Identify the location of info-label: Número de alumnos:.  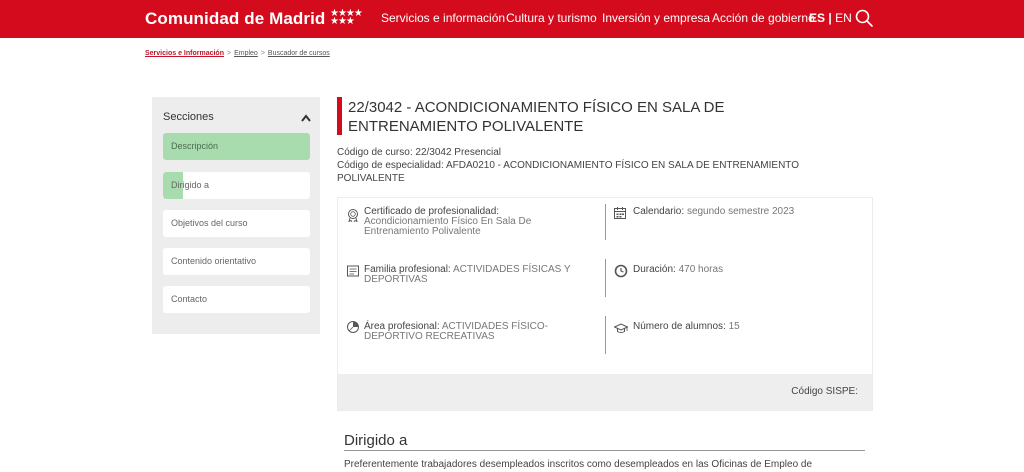
(679, 326).